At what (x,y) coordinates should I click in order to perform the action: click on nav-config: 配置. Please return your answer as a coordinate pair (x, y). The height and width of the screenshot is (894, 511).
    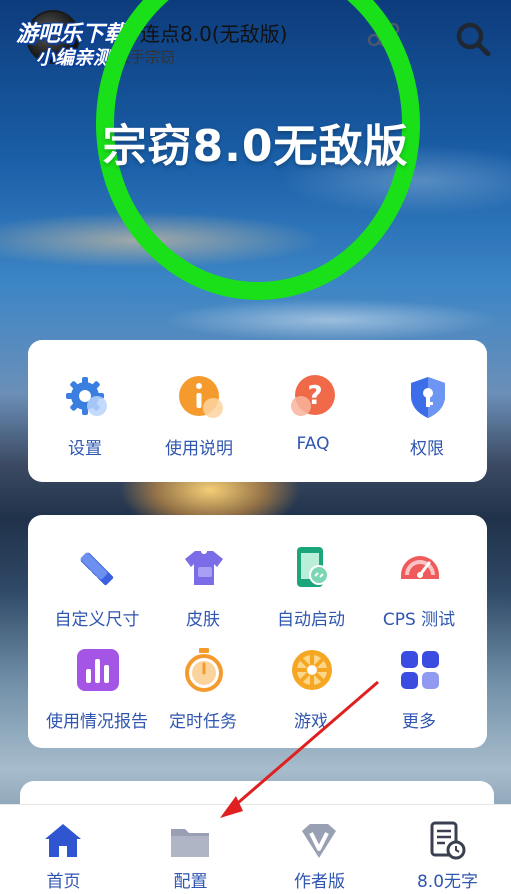
    Looking at the image, I should click on (190, 849).